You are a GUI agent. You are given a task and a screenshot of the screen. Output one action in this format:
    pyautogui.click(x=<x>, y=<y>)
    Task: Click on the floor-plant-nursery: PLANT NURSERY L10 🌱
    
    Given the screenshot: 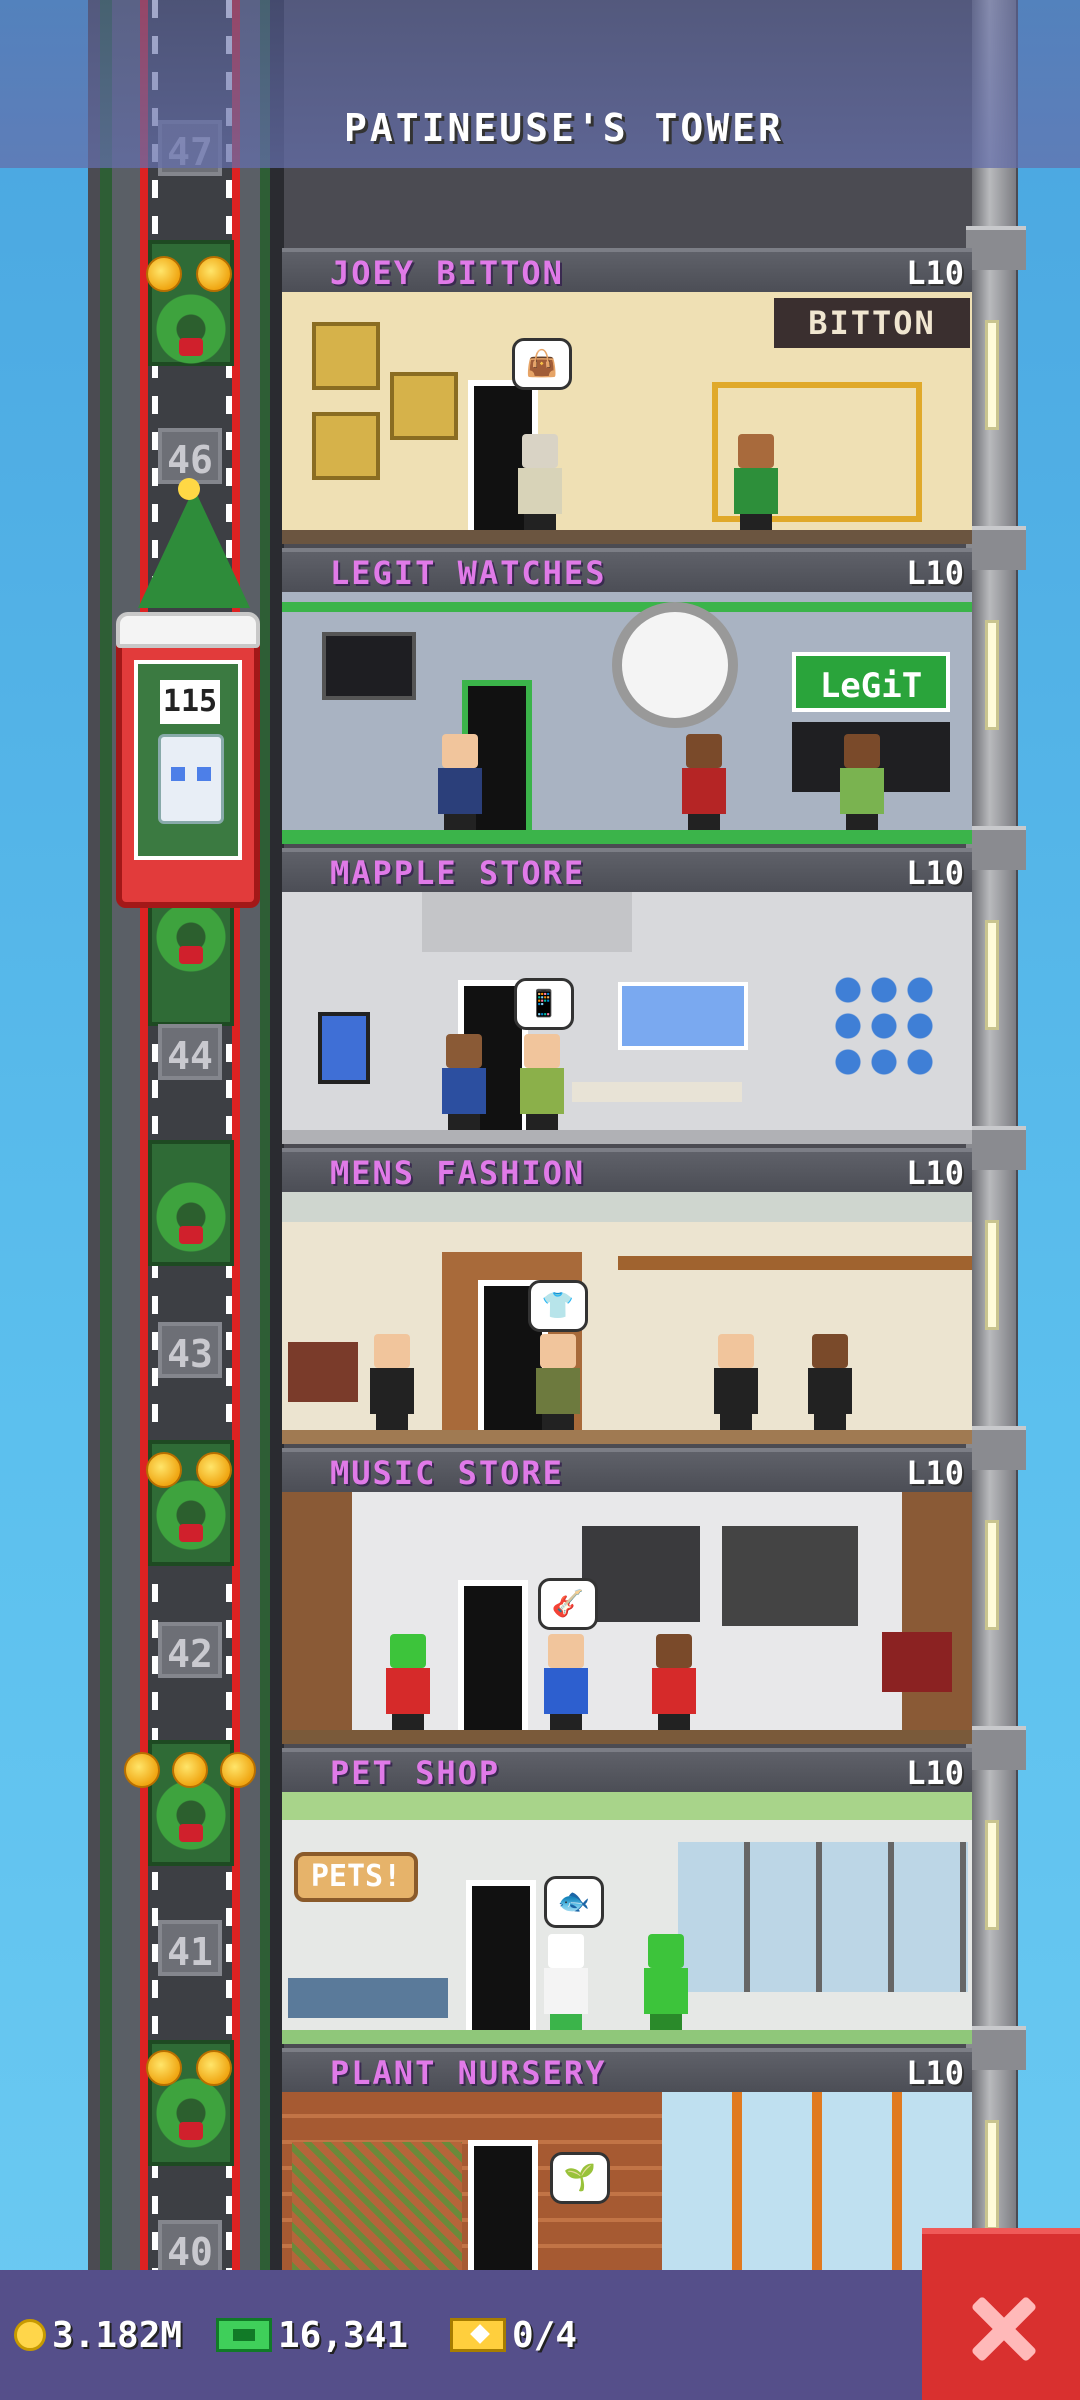 What is the action you would take?
    pyautogui.click(x=627, y=2159)
    